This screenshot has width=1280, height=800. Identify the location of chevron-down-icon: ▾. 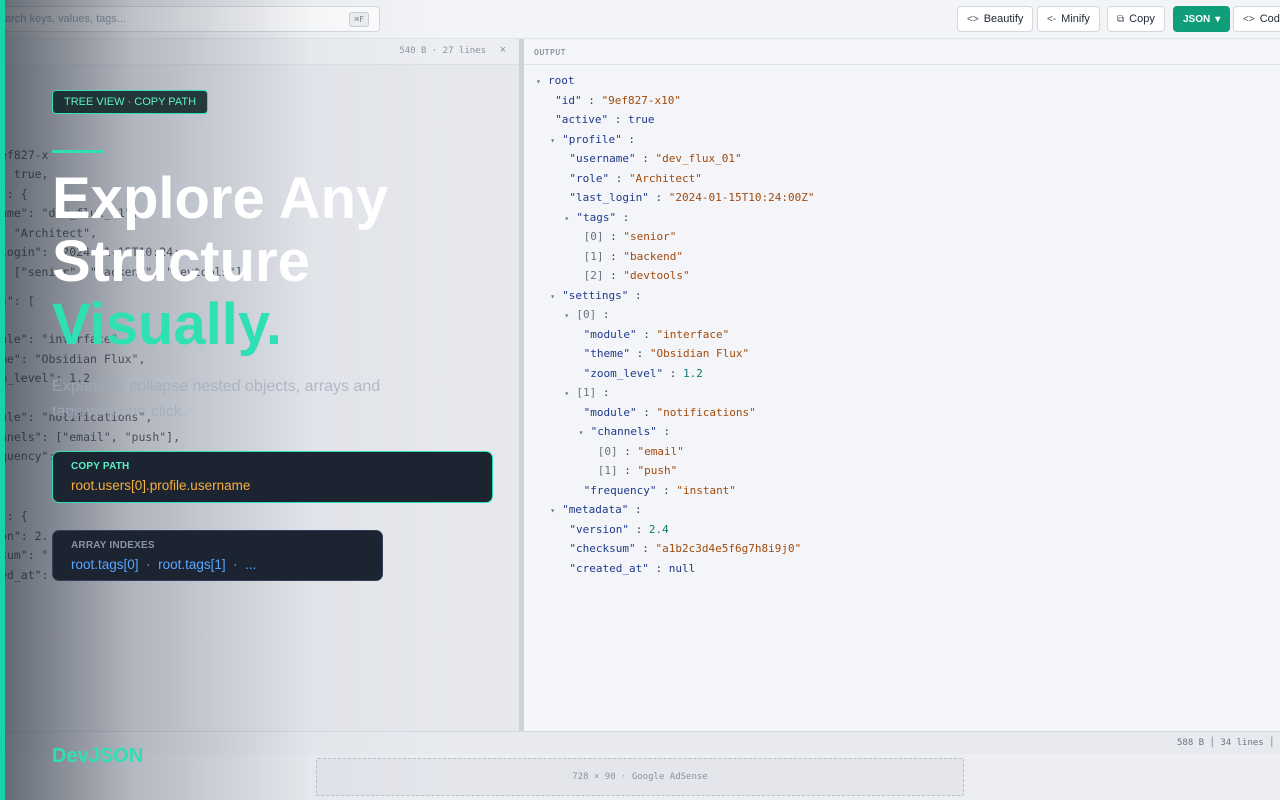
(1218, 19).